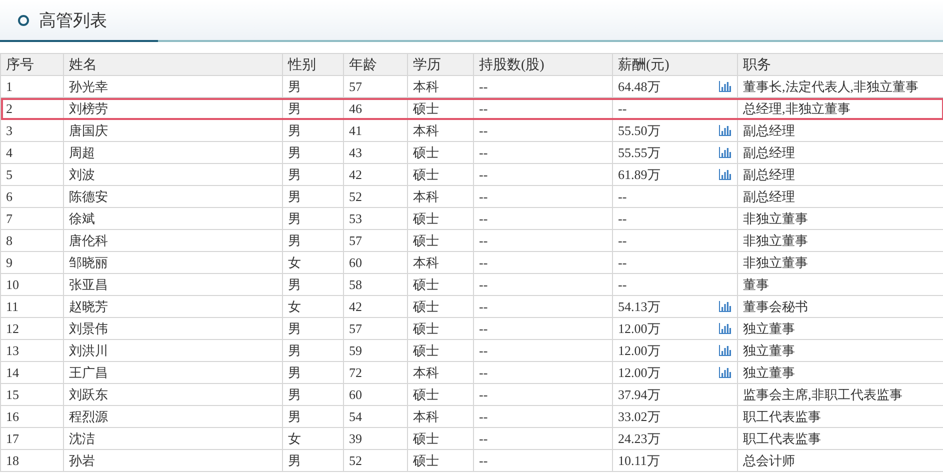 This screenshot has height=475, width=943. I want to click on table-row: 9 邹晓丽 女 60 本科 -- -- 非独立董事, so click(471, 263).